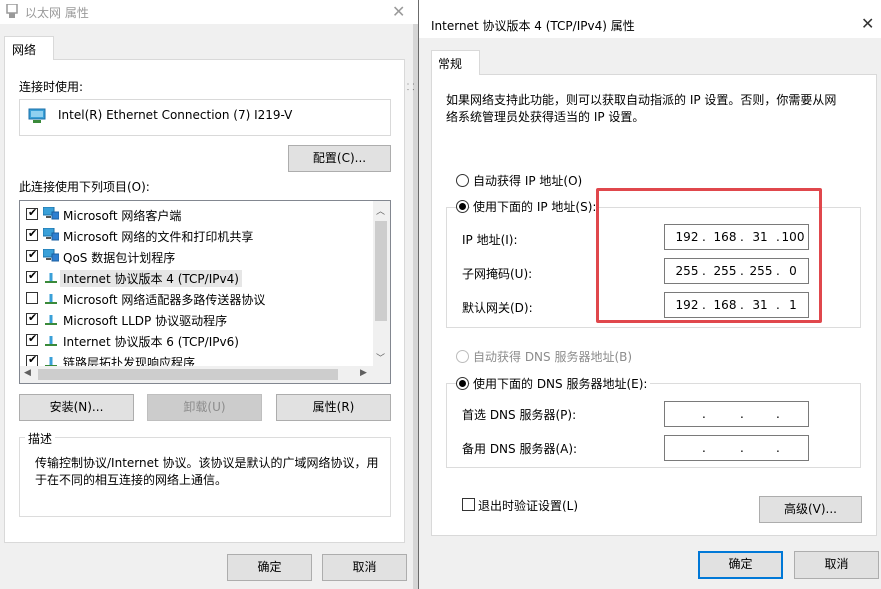 The width and height of the screenshot is (881, 589). What do you see at coordinates (145, 321) in the screenshot?
I see `item-label: Microsoft LLDP 协议驱动程序` at bounding box center [145, 321].